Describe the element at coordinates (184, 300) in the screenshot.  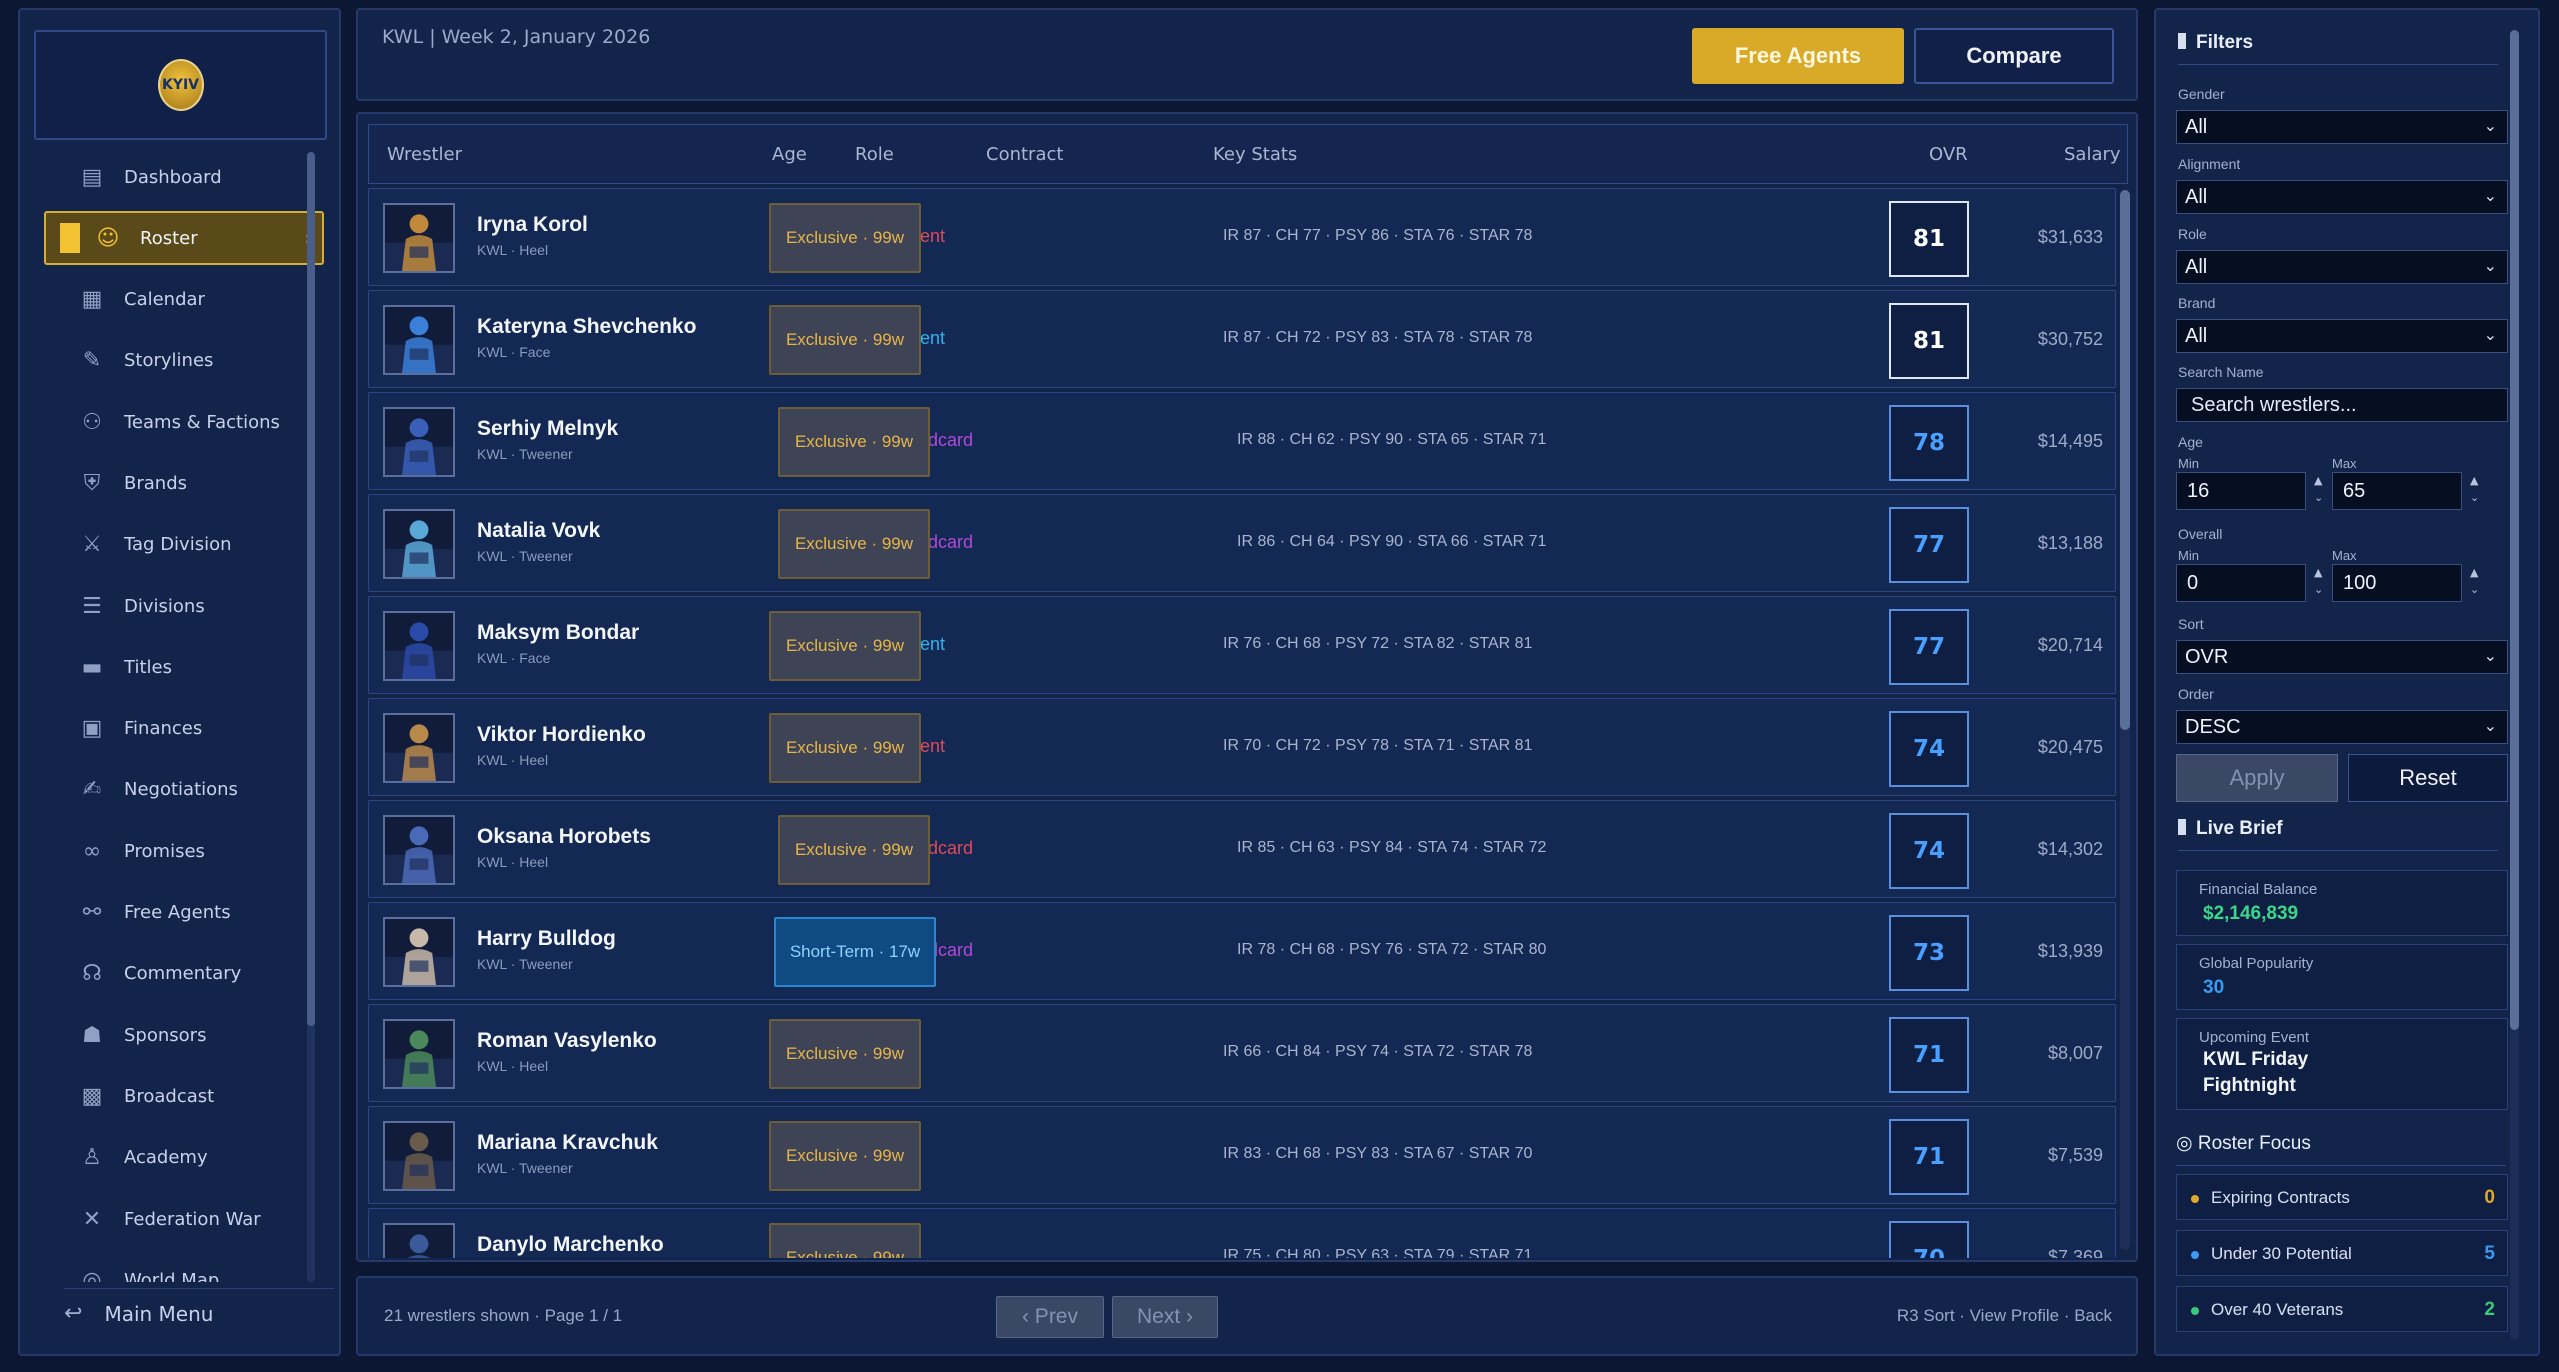
I see `sidebar-item-calendar: ▦ Calendar` at that location.